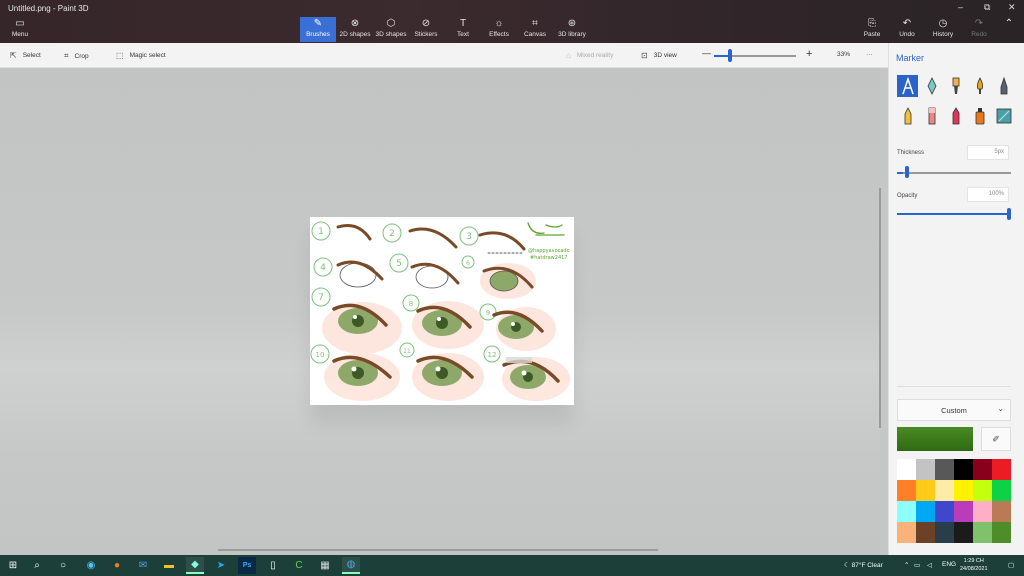  I want to click on custom-color-dropdown: Custom ⌄, so click(954, 410).